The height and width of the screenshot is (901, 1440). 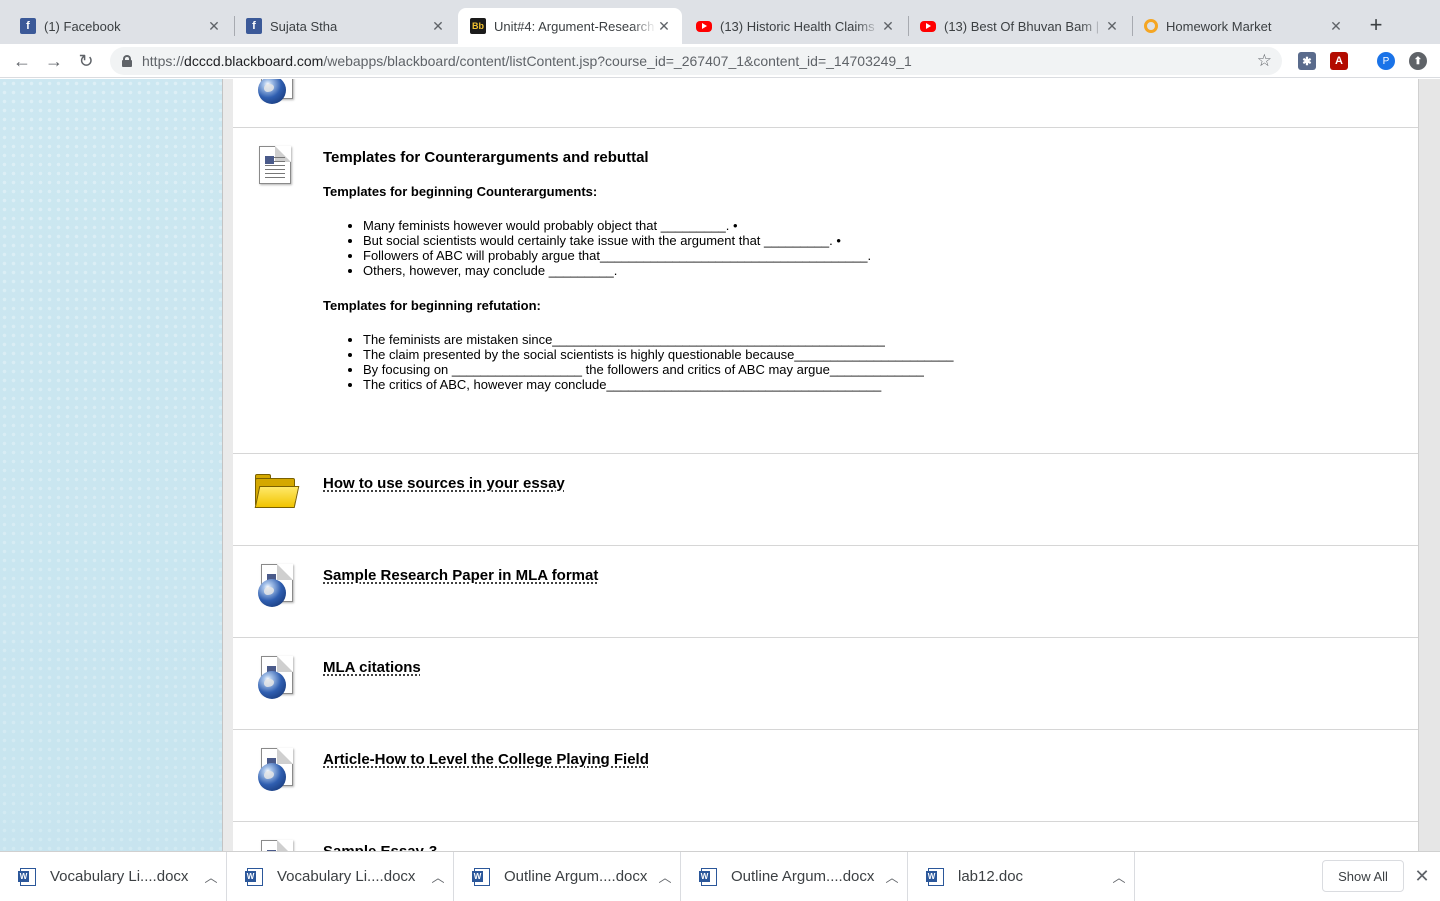 What do you see at coordinates (1151, 26) in the screenshot?
I see `homework-market-icon` at bounding box center [1151, 26].